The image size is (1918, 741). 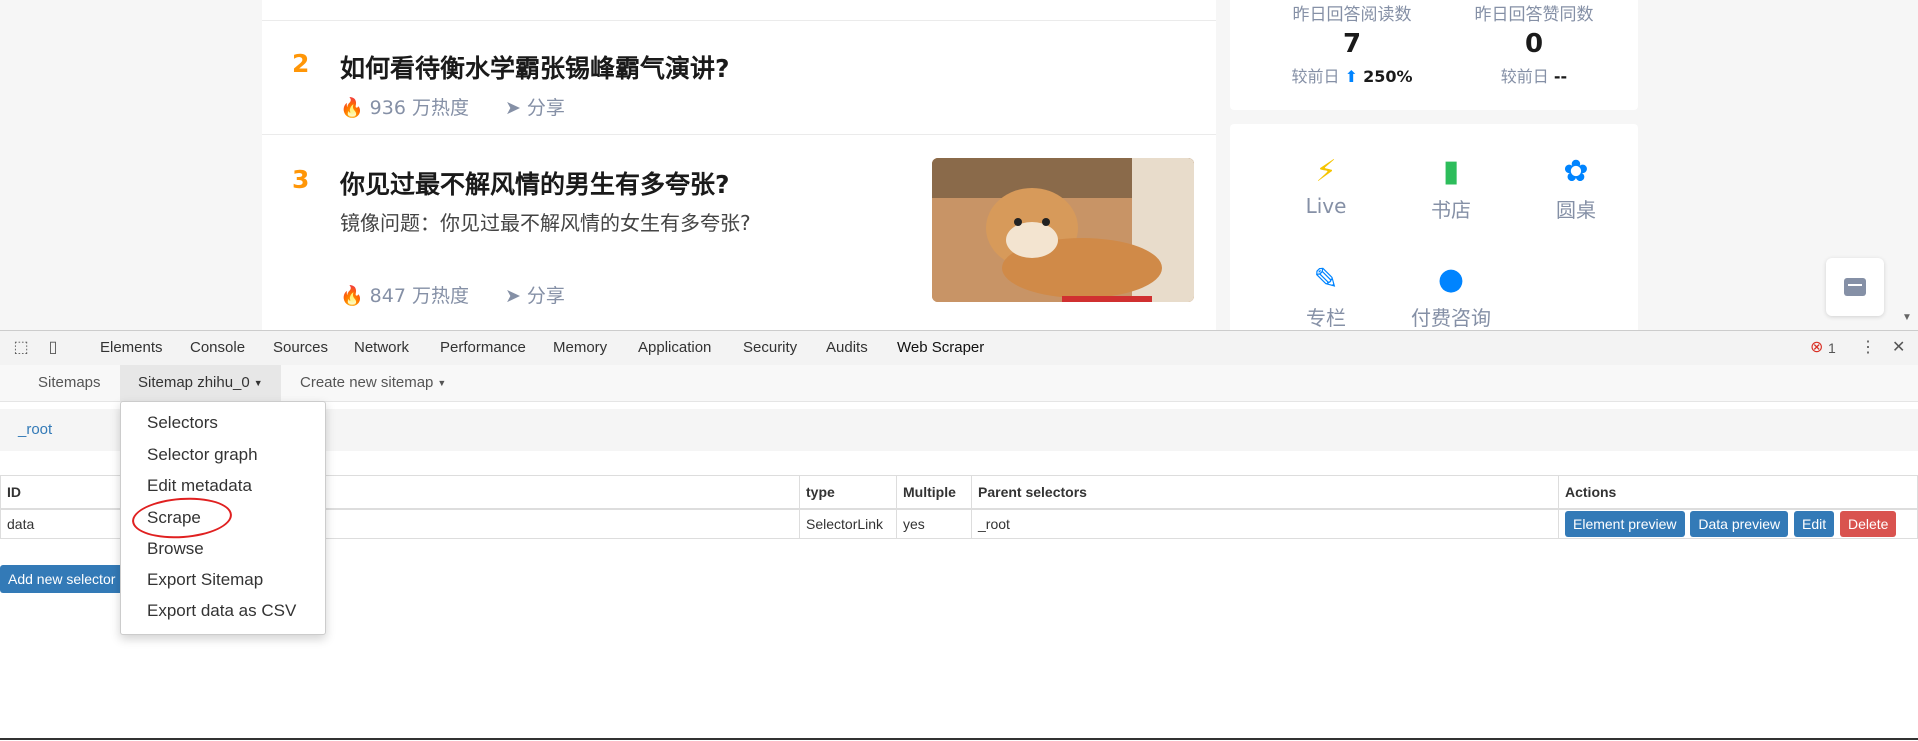 What do you see at coordinates (1326, 279) in the screenshot?
I see `pen-icon: ✎` at bounding box center [1326, 279].